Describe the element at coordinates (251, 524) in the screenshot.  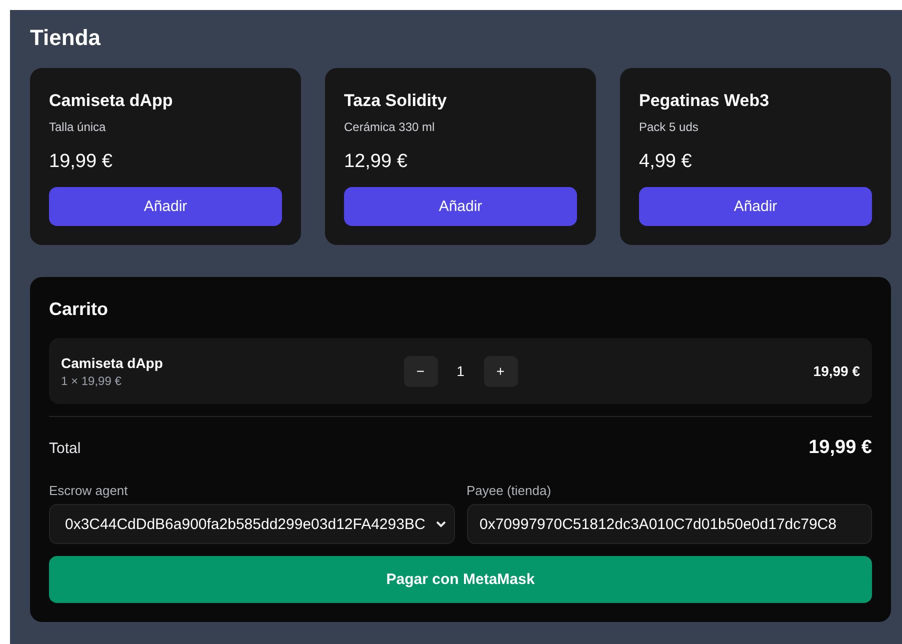
I see `escrow-select: 0x3C44CdDdB6a900fa2b585dd299e03d12FA4293BC` at that location.